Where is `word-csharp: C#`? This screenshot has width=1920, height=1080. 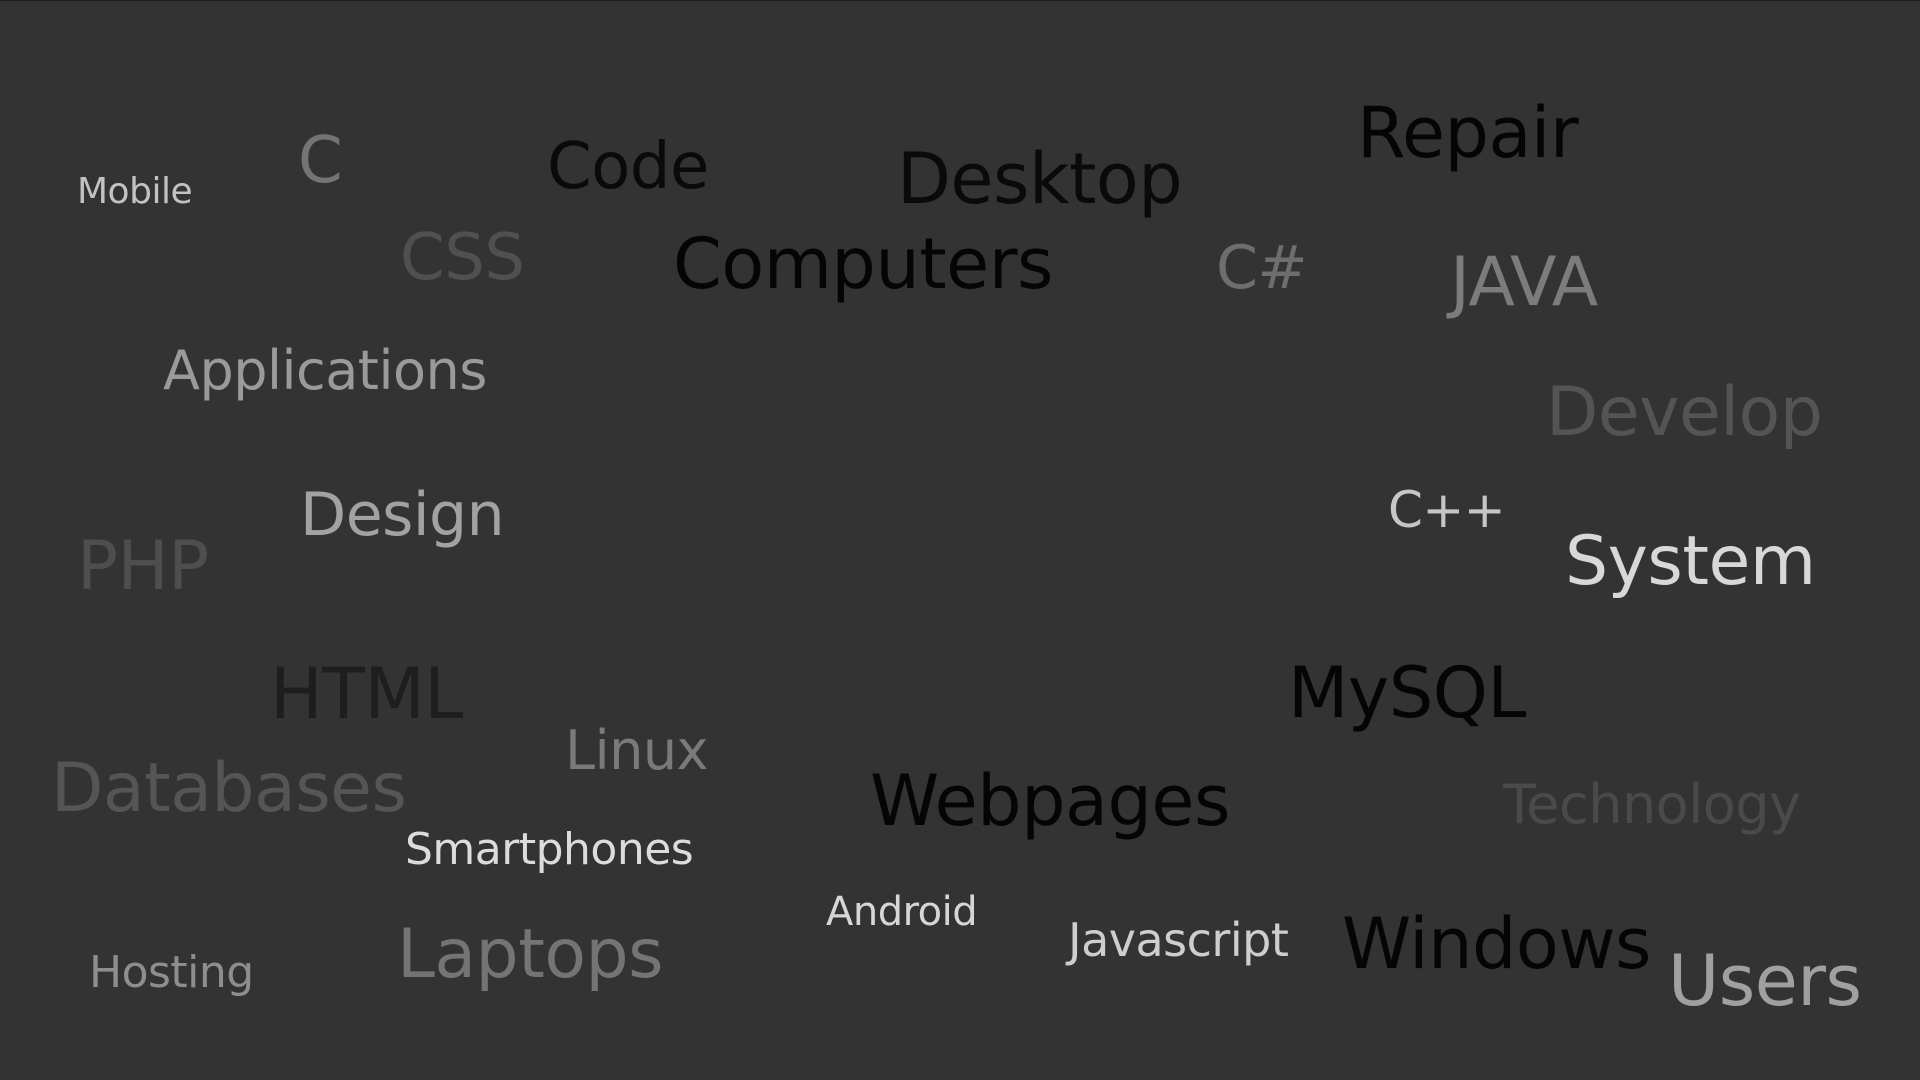
word-csharp: C# is located at coordinates (1262, 268).